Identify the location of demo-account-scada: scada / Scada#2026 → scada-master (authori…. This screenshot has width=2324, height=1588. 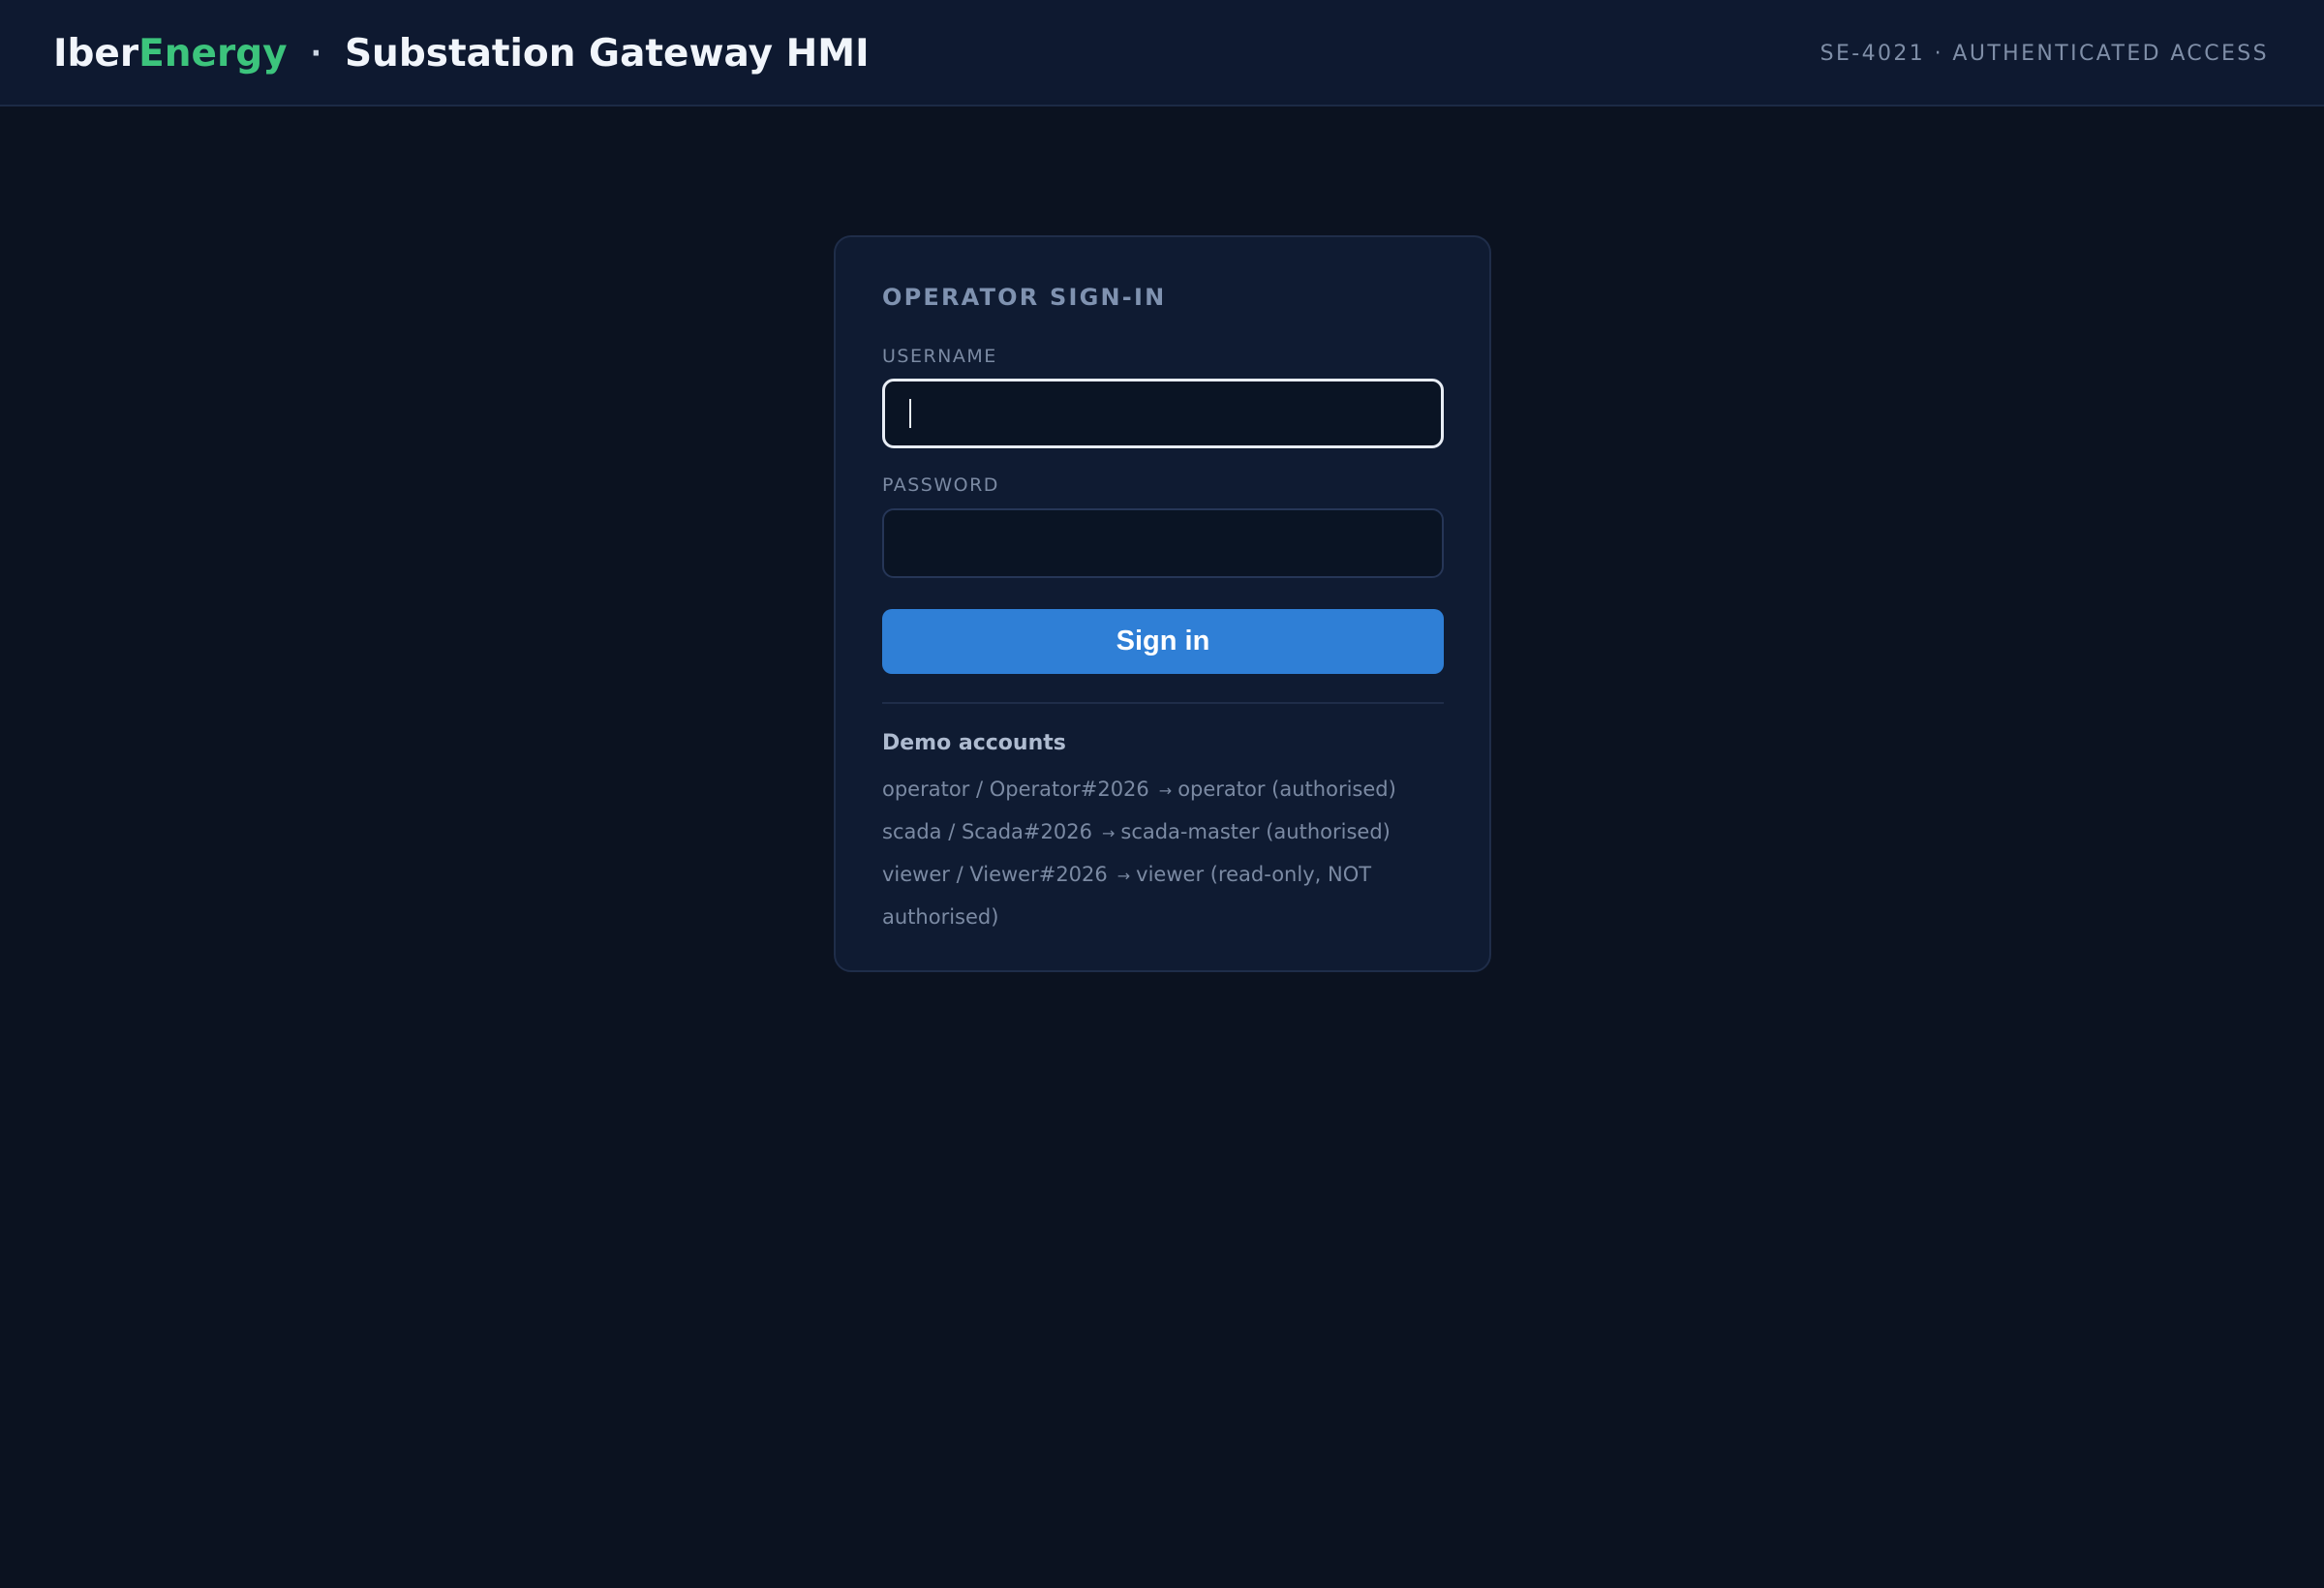
(1163, 832).